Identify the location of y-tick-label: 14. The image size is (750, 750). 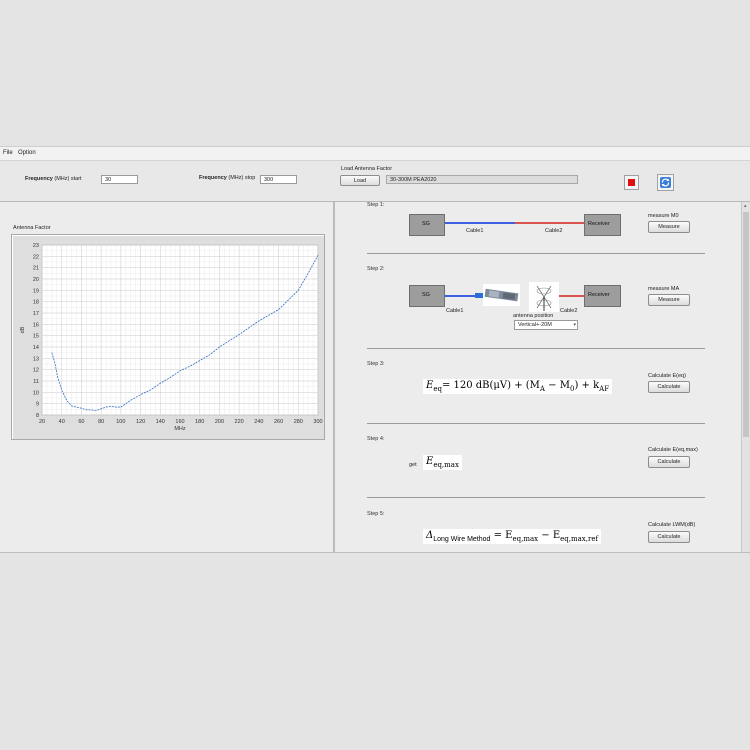
(36, 348).